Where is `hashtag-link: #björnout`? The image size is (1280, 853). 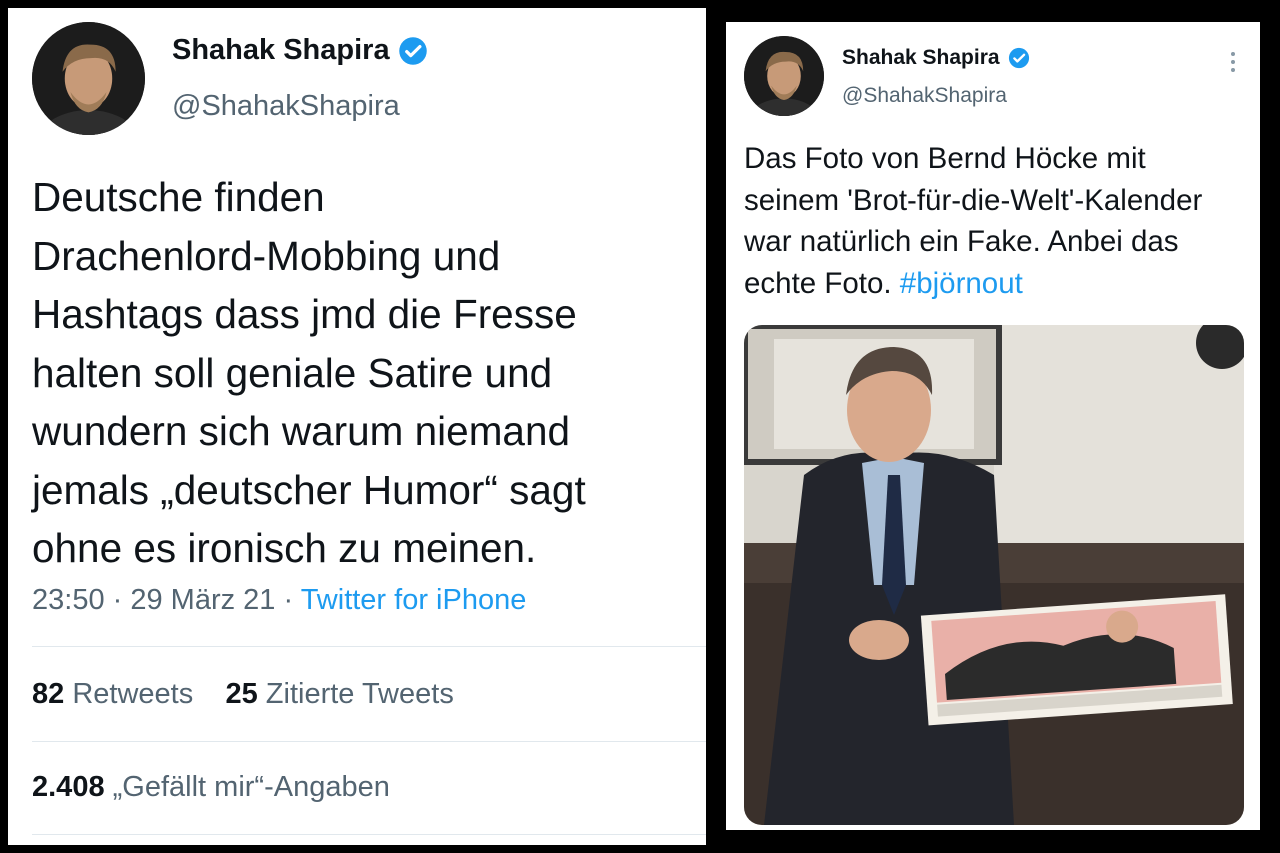
hashtag-link: #björnout is located at coordinates (961, 283).